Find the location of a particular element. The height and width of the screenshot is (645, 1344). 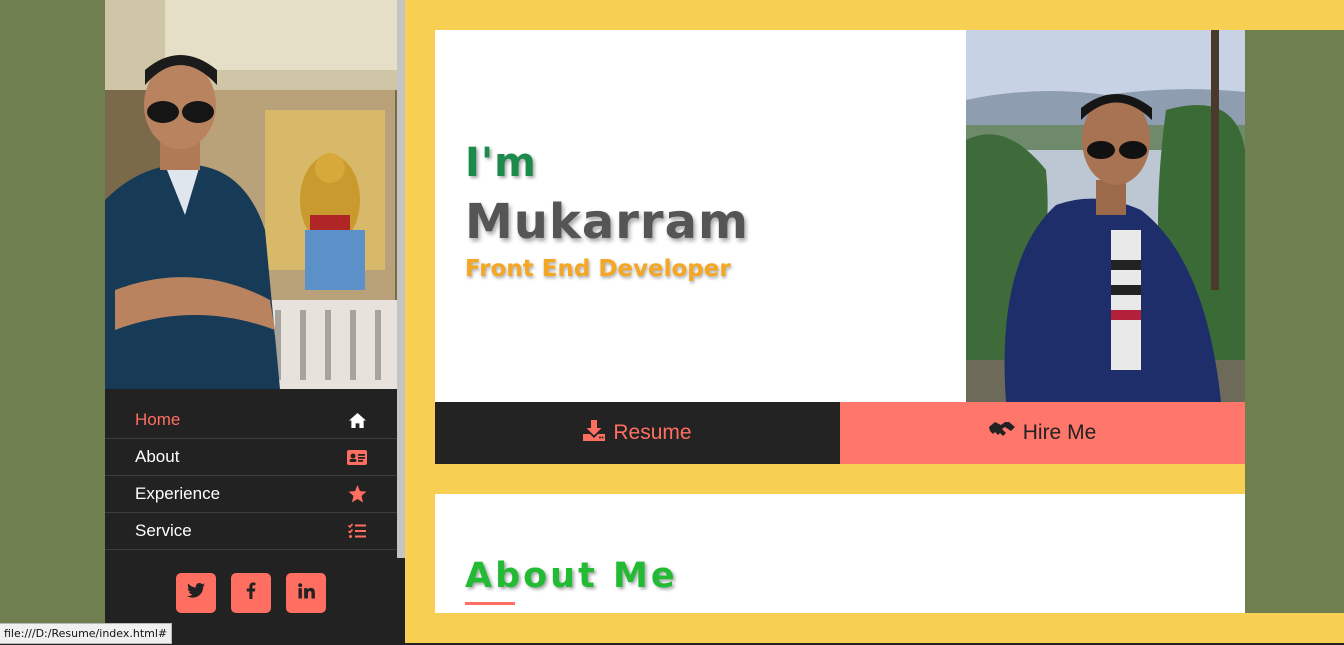

social-links is located at coordinates (251, 593).